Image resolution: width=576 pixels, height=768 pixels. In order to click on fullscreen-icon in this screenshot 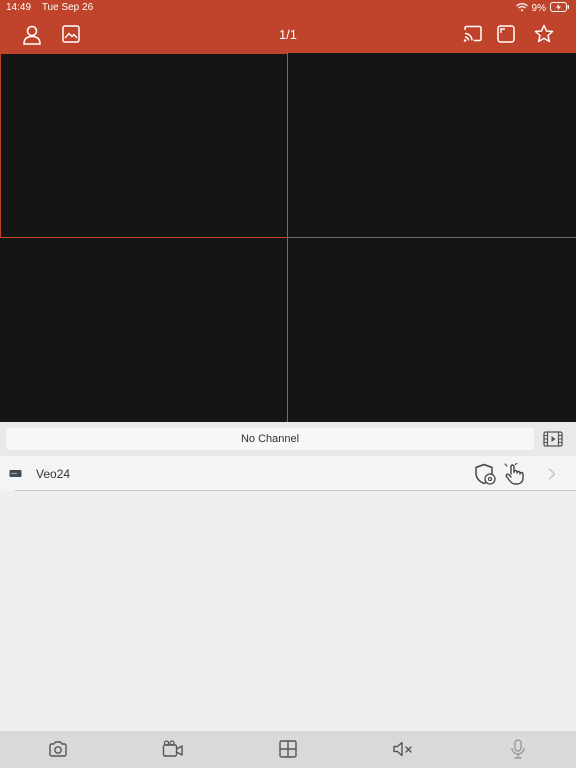, I will do `click(506, 34)`.